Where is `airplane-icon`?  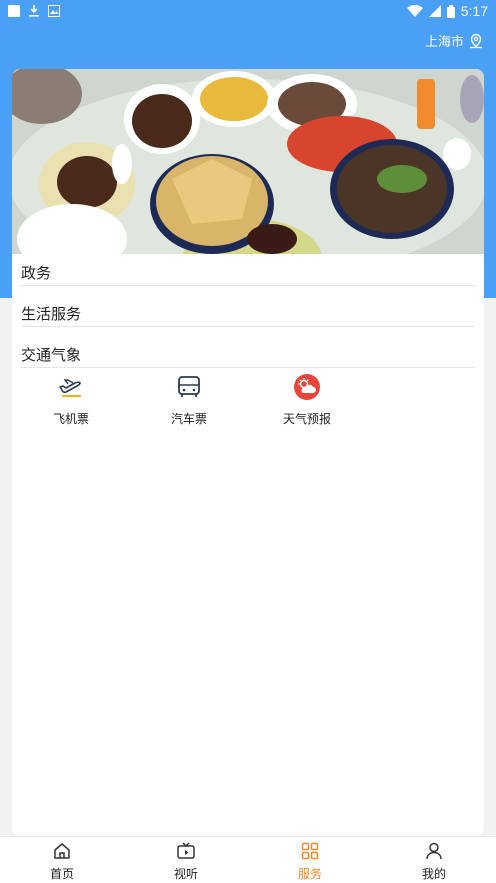
airplane-icon is located at coordinates (70, 388).